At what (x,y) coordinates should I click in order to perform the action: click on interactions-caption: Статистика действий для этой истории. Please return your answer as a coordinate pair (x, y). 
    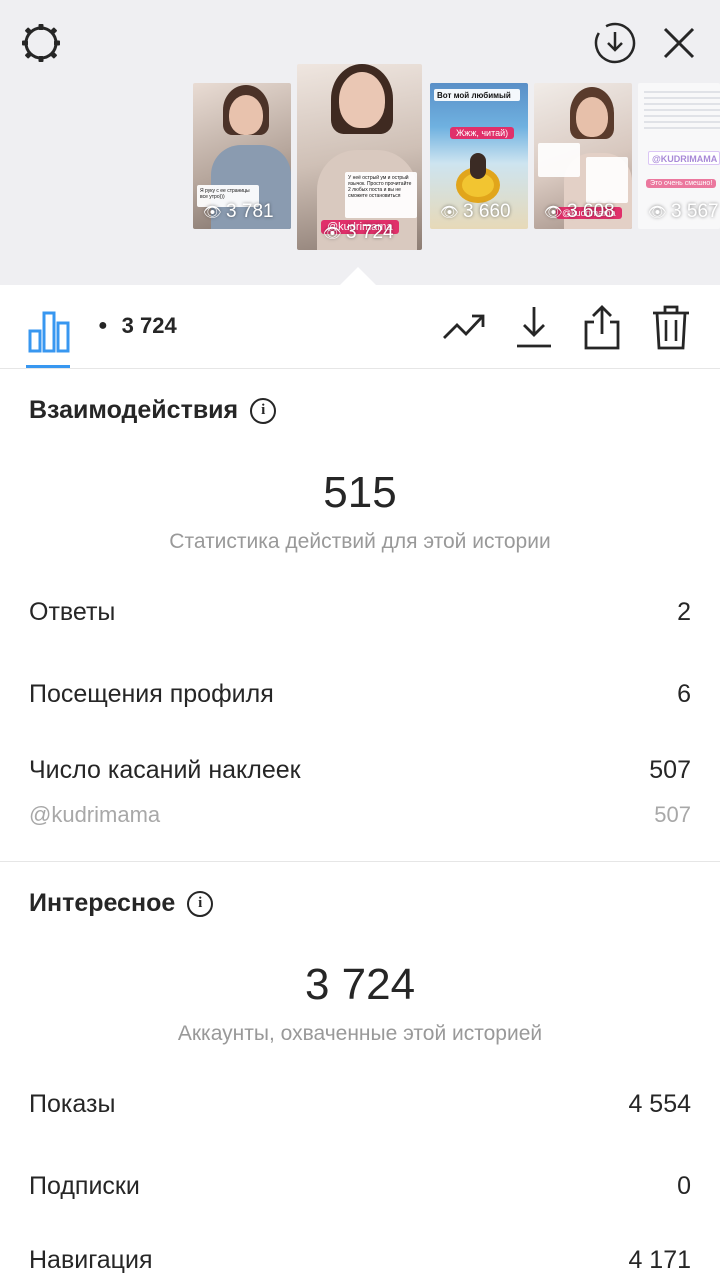
    Looking at the image, I should click on (360, 541).